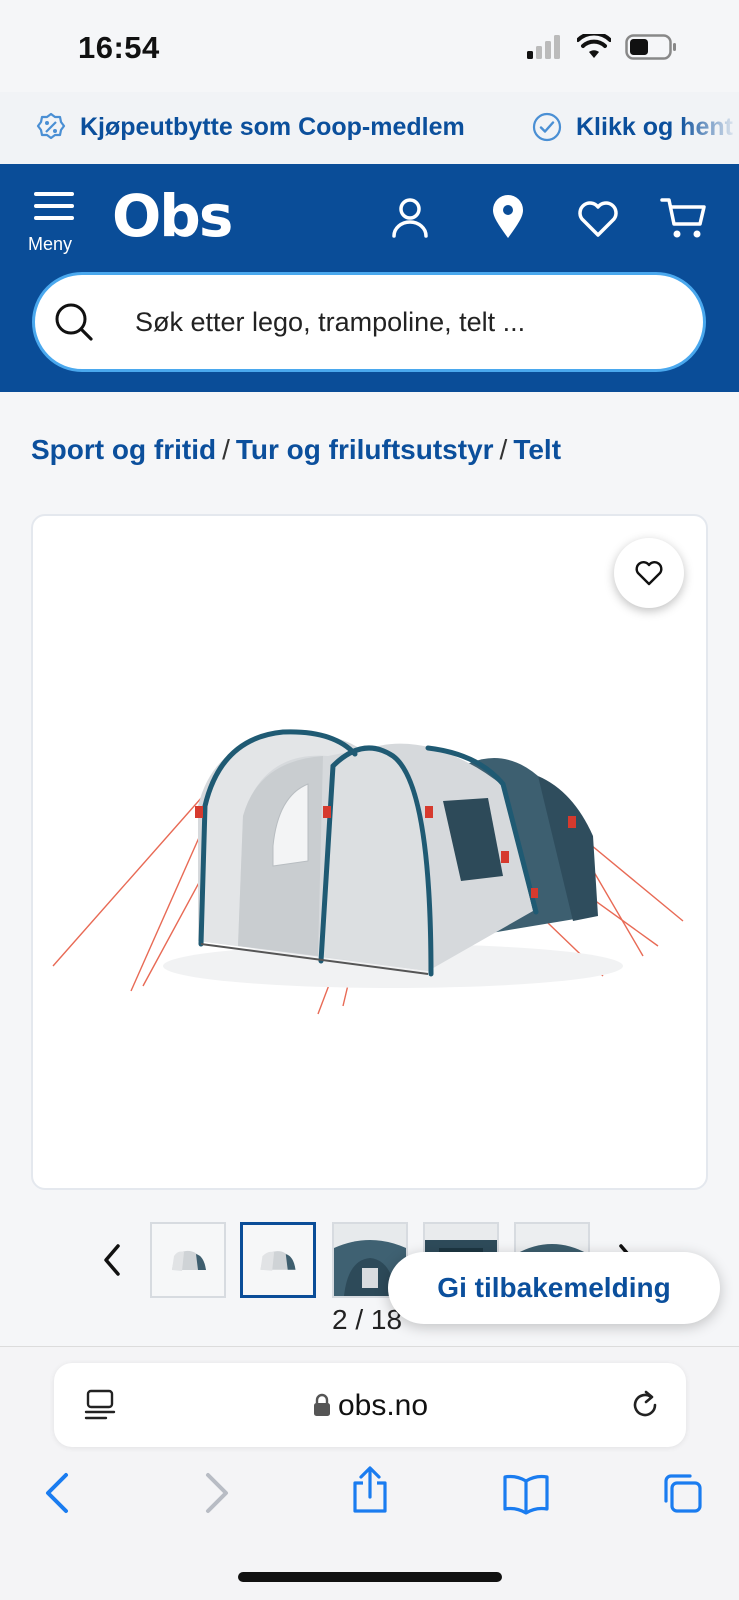 The width and height of the screenshot is (739, 1600). Describe the element at coordinates (272, 126) in the screenshot. I see `promo-label-coop: Kjøpeutbytte som Coop-medlem` at that location.